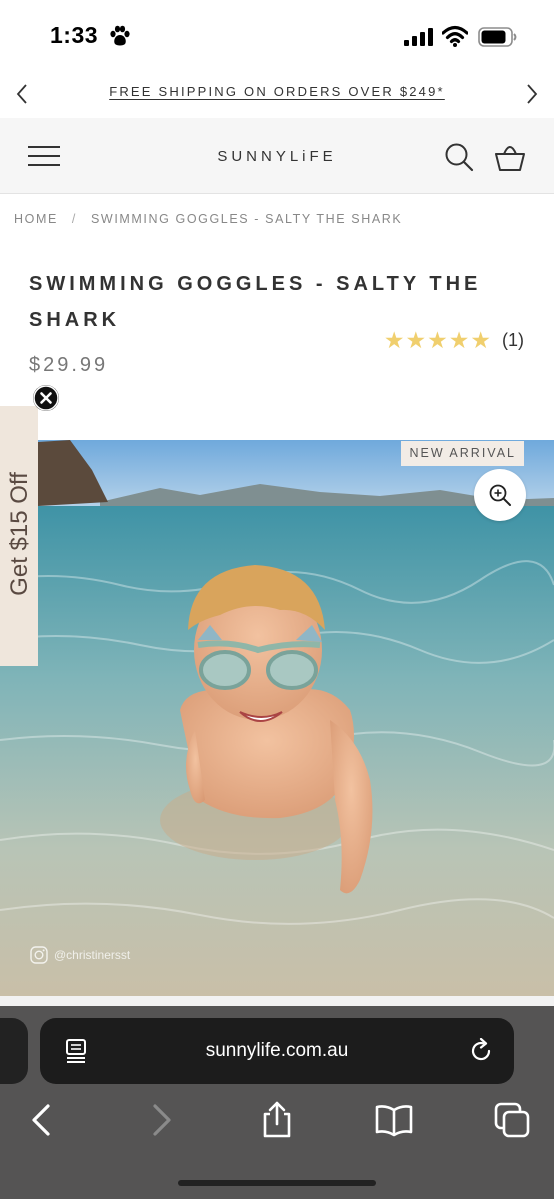  Describe the element at coordinates (92, 955) in the screenshot. I see `image-credit-text: @christinersst` at that location.